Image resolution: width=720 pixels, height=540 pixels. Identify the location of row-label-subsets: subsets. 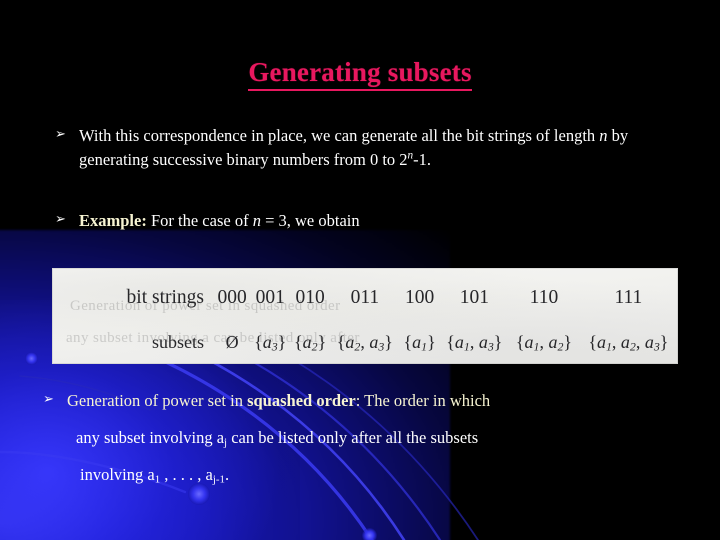
(177, 341).